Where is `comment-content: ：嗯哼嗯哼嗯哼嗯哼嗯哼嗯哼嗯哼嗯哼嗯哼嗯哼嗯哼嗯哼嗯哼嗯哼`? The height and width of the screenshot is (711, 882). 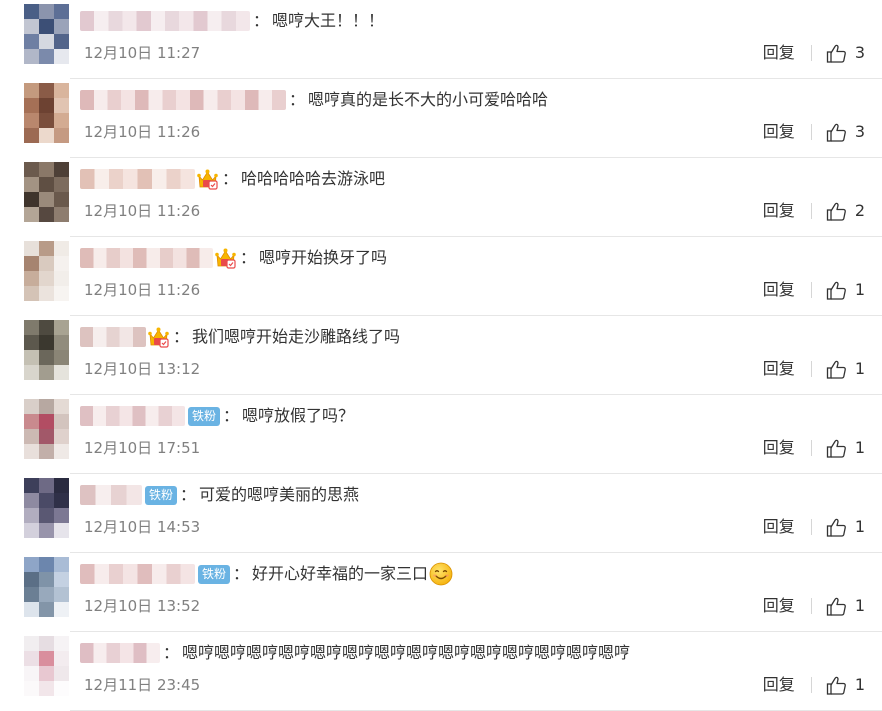 comment-content: ：嗯哼嗯哼嗯哼嗯哼嗯哼嗯哼嗯哼嗯哼嗯哼嗯哼嗯哼嗯哼嗯哼嗯哼 is located at coordinates (354, 653).